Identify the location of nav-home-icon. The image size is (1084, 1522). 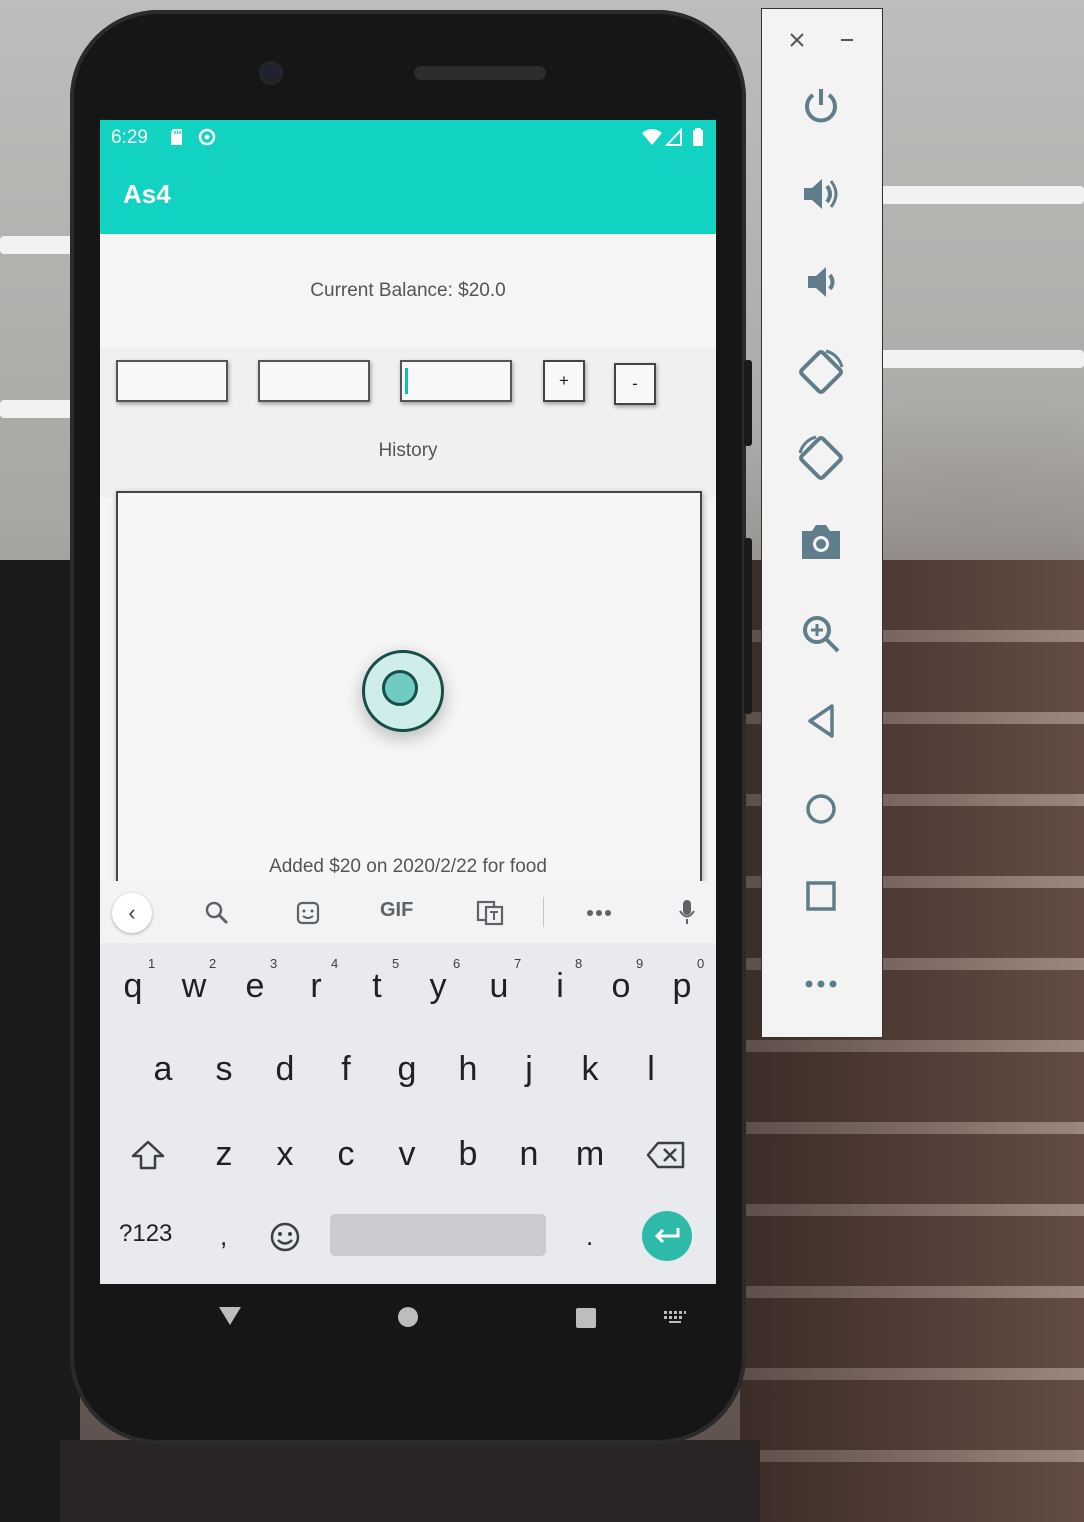
(408, 1317).